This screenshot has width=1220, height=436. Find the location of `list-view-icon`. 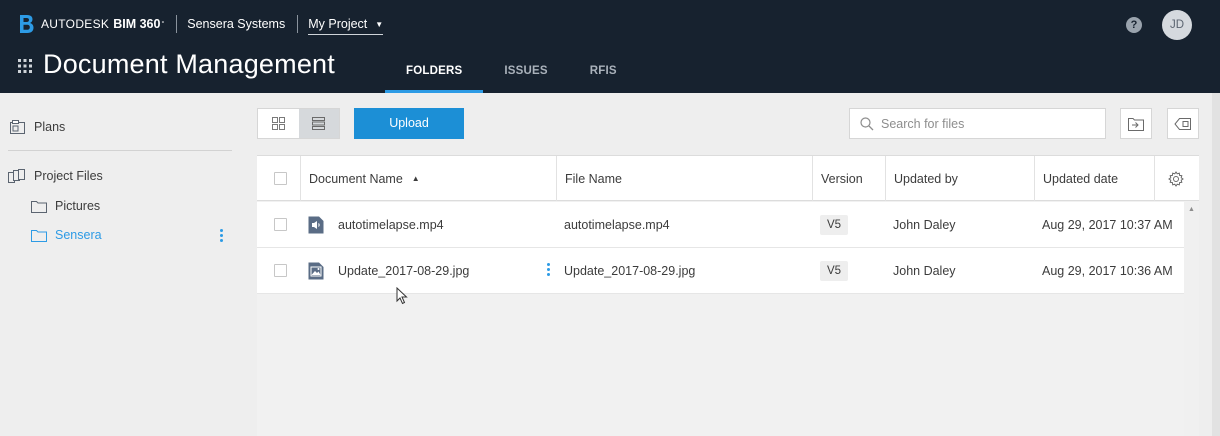

list-view-icon is located at coordinates (319, 123).